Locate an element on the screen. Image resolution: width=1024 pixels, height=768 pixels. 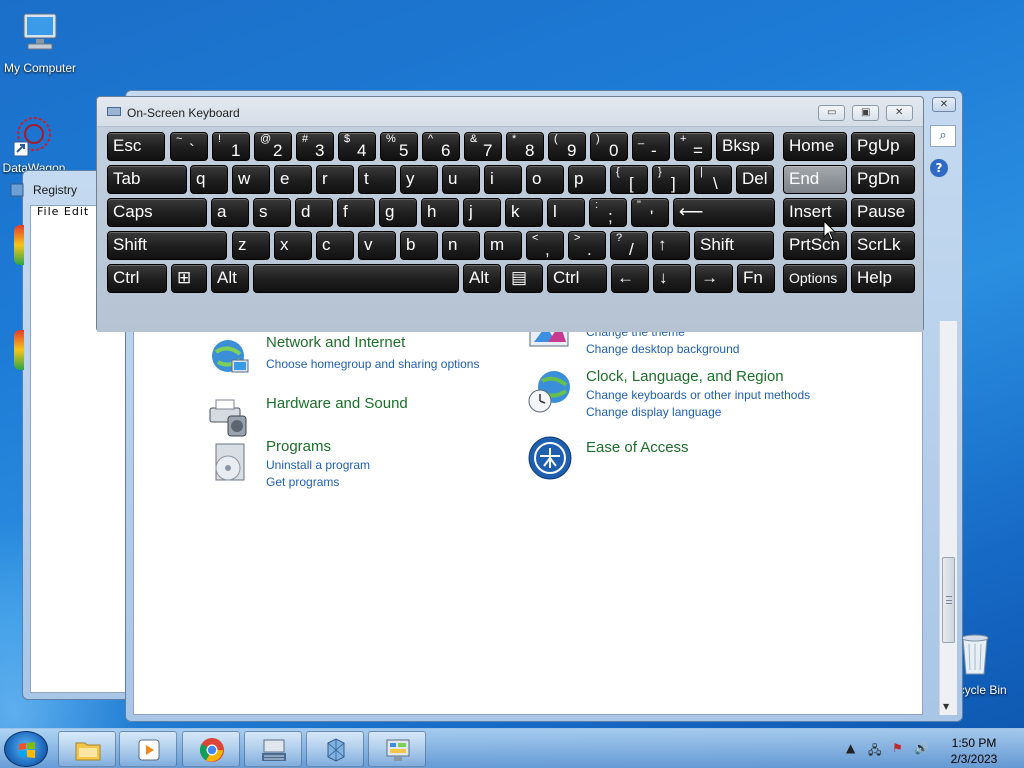
category-link: Get programs is located at coordinates (302, 482).